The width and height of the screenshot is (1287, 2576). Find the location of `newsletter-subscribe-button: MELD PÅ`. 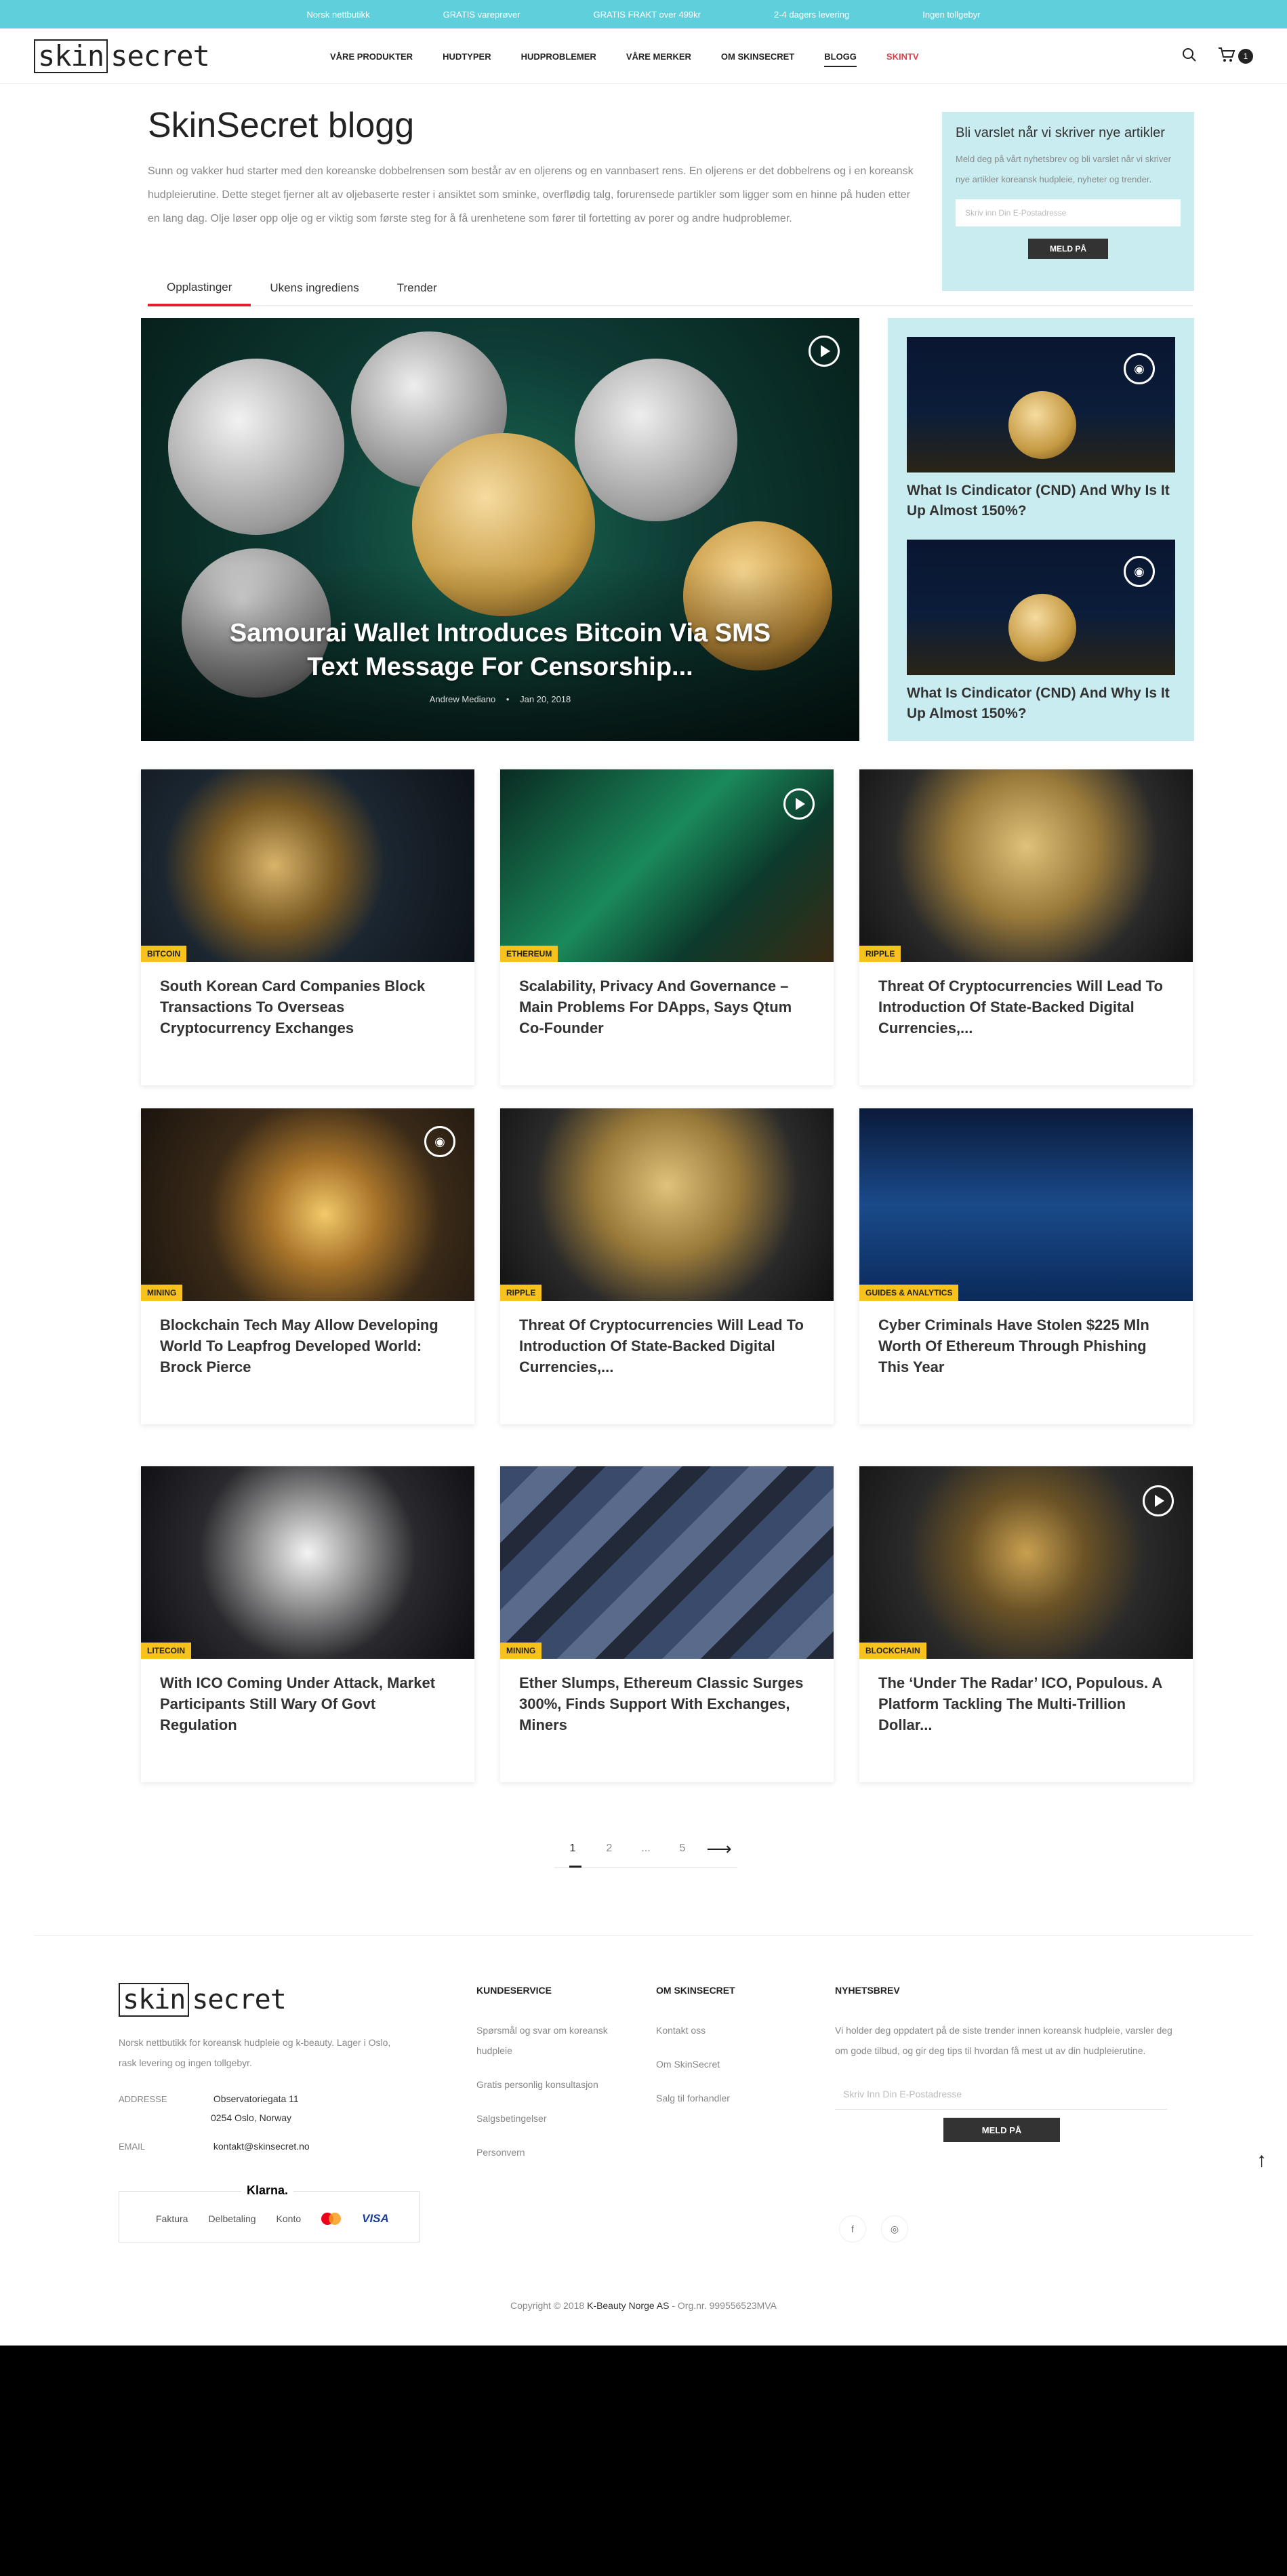

newsletter-subscribe-button: MELD PÅ is located at coordinates (1068, 249).